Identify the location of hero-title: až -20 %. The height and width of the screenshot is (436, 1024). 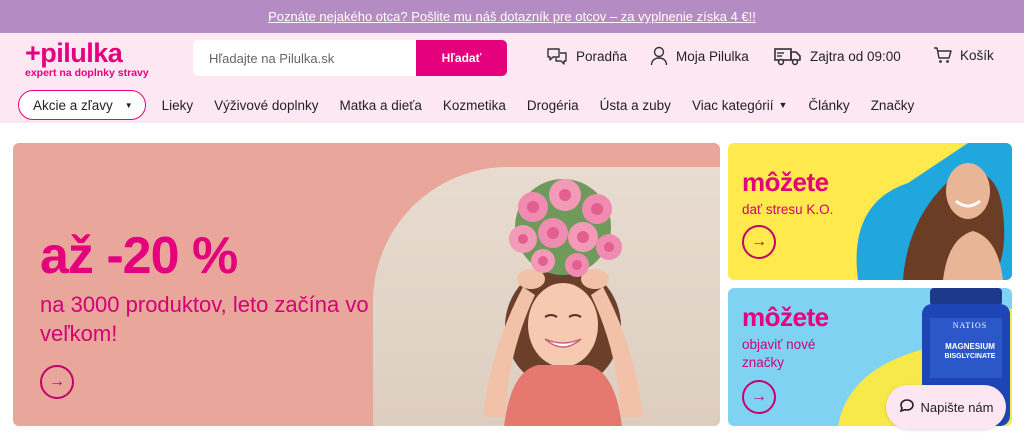
(139, 256).